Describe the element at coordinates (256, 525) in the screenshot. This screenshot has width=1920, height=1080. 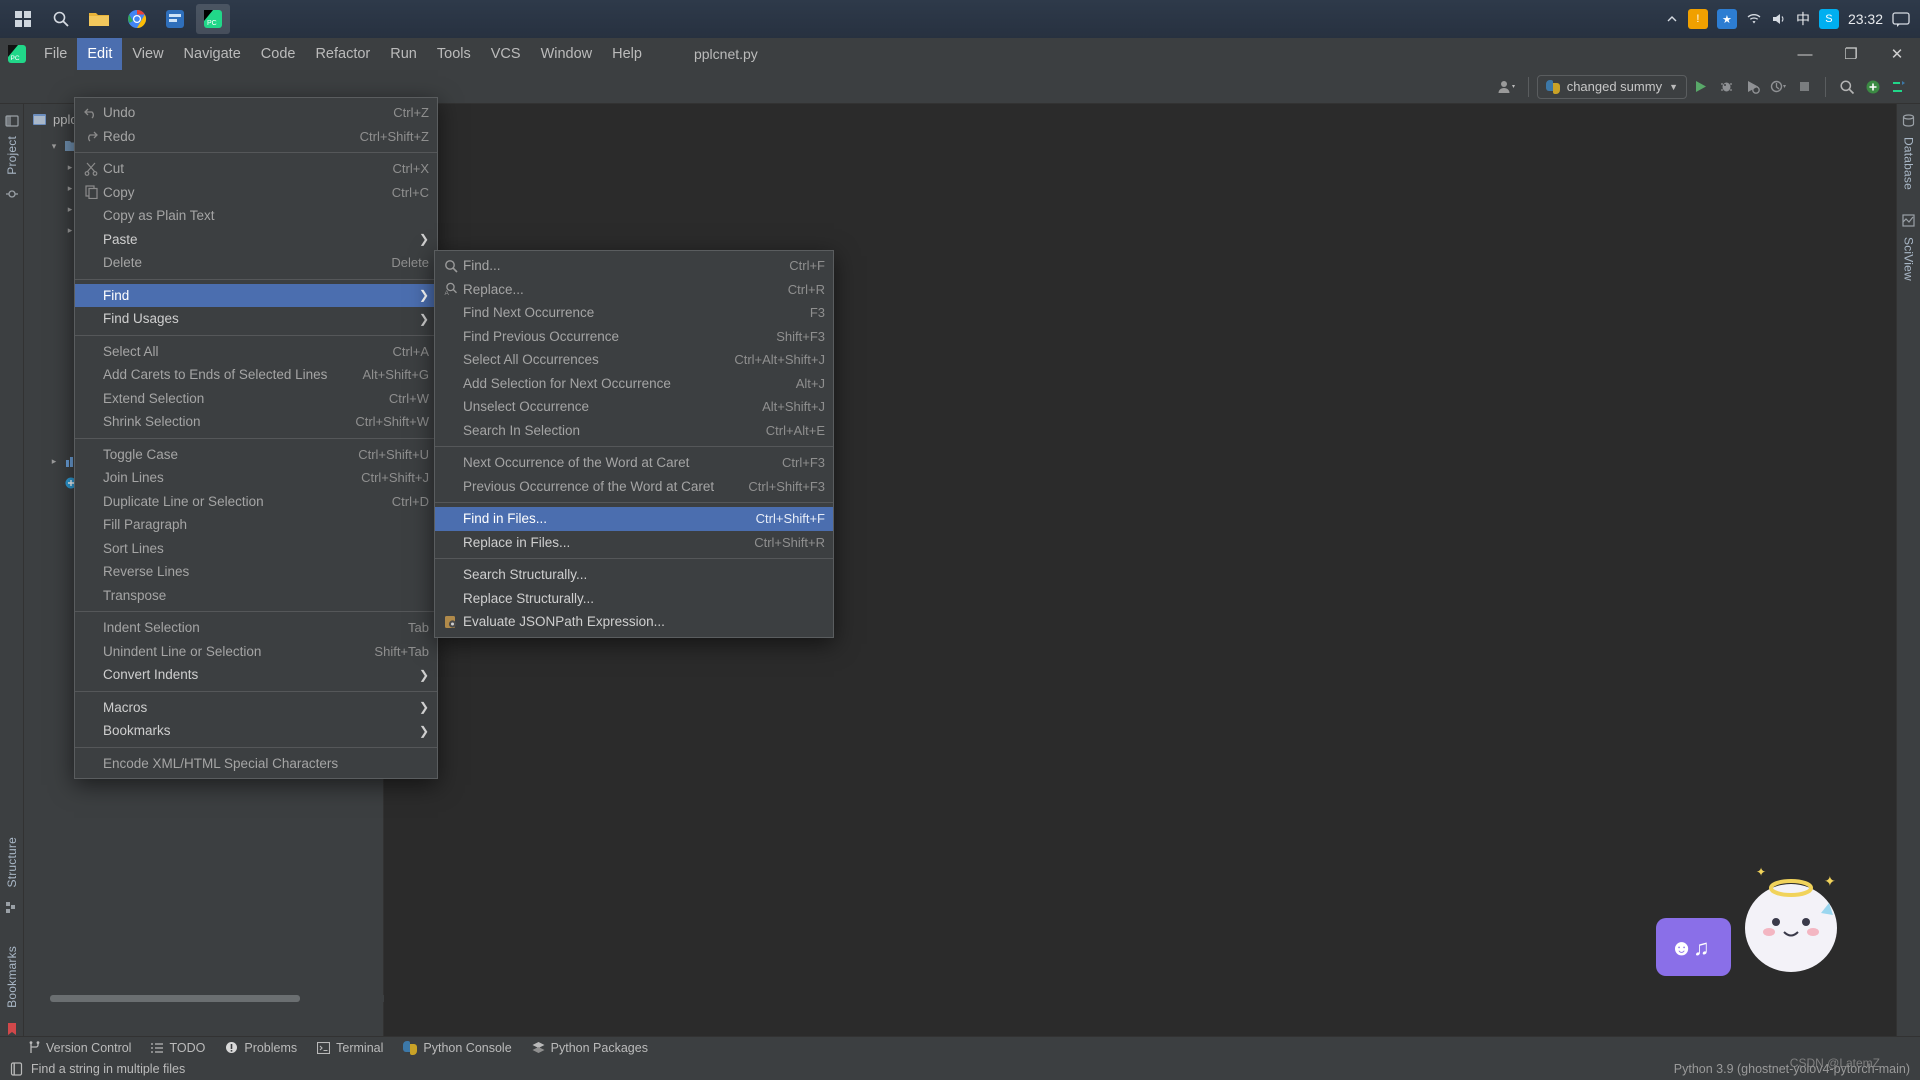
I see `menu-item-fill-paragraph: Fill Paragraph` at that location.